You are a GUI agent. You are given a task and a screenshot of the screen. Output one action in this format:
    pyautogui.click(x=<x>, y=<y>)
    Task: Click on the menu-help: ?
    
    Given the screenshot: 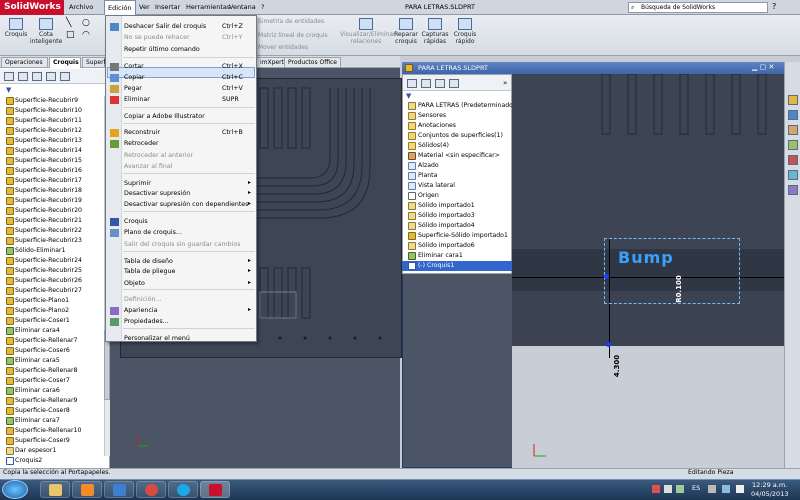 What is the action you would take?
    pyautogui.click(x=262, y=7)
    